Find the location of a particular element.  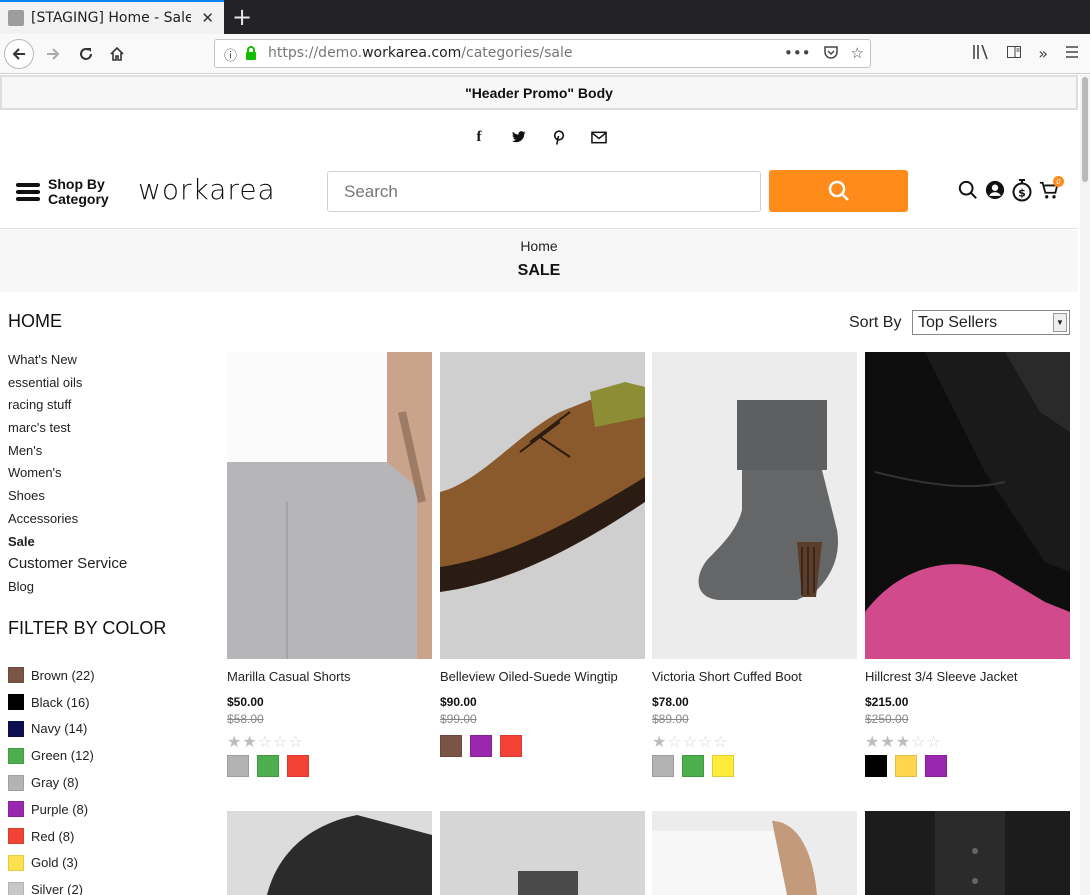

rating-stars: ★★★☆☆ is located at coordinates (903, 741).